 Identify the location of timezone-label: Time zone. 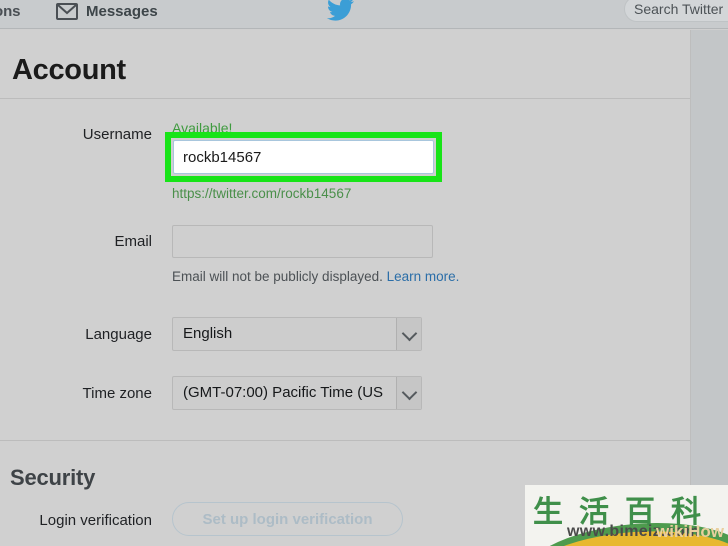
(117, 393).